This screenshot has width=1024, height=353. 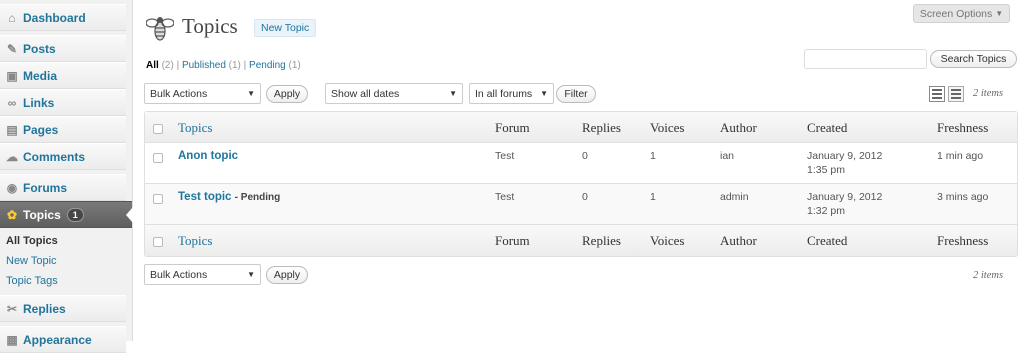 I want to click on row-author: ian, so click(x=727, y=156).